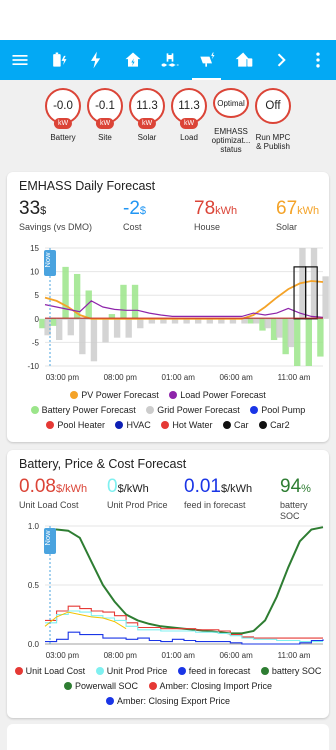 Image resolution: width=336 pixels, height=750 pixels. Describe the element at coordinates (133, 60) in the screenshot. I see `home-lightning-icon` at that location.